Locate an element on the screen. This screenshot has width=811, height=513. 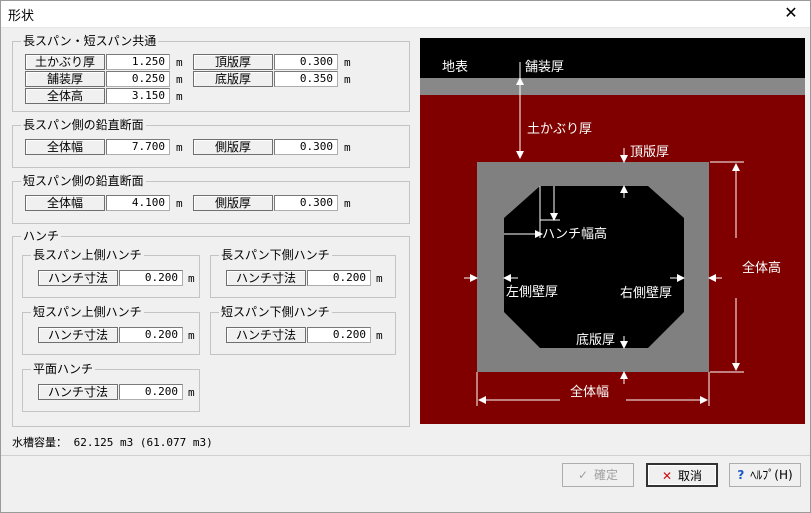
long-side-wall-label: 側版厚 is located at coordinates (233, 147).